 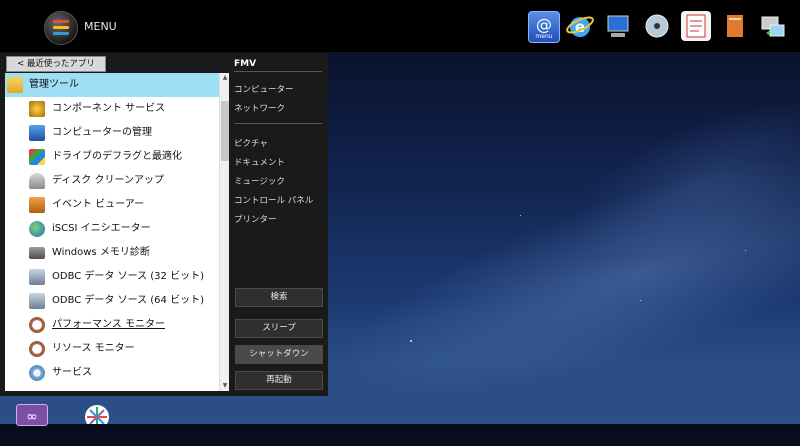 What do you see at coordinates (15, 85) in the screenshot?
I see `folder-icon` at bounding box center [15, 85].